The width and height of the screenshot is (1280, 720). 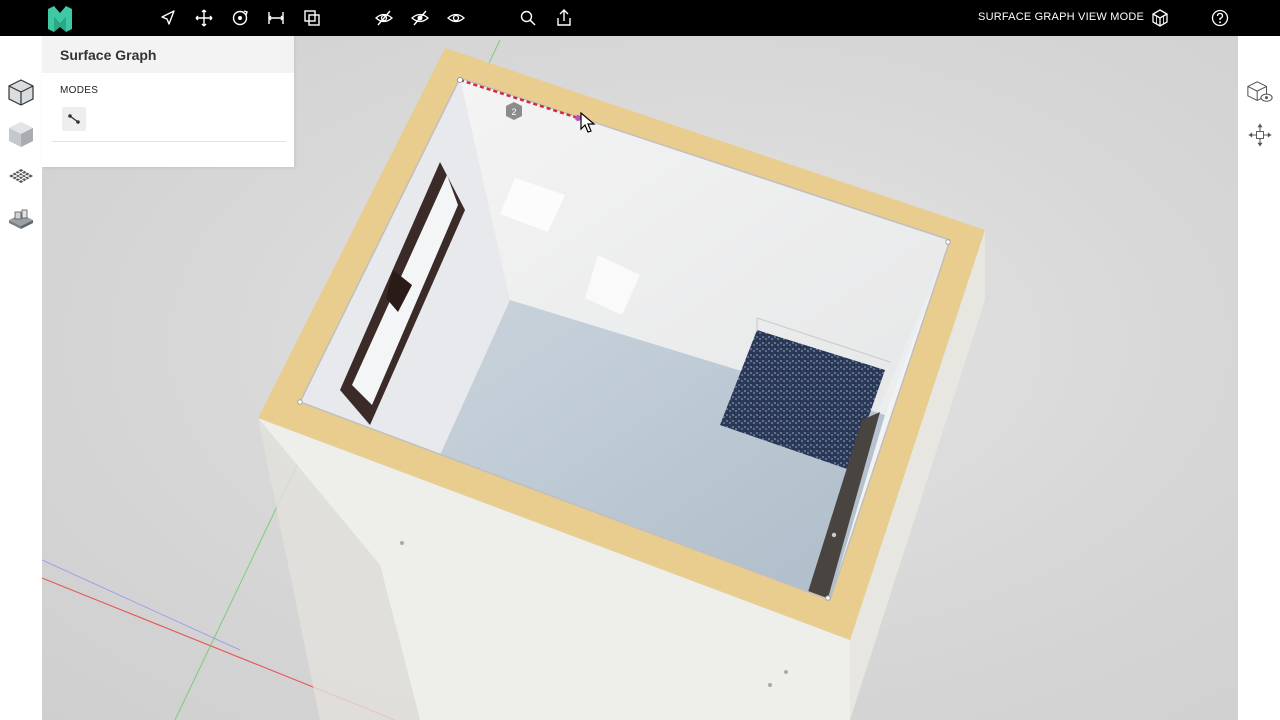 I want to click on right-tool-rail, so click(x=1259, y=378).